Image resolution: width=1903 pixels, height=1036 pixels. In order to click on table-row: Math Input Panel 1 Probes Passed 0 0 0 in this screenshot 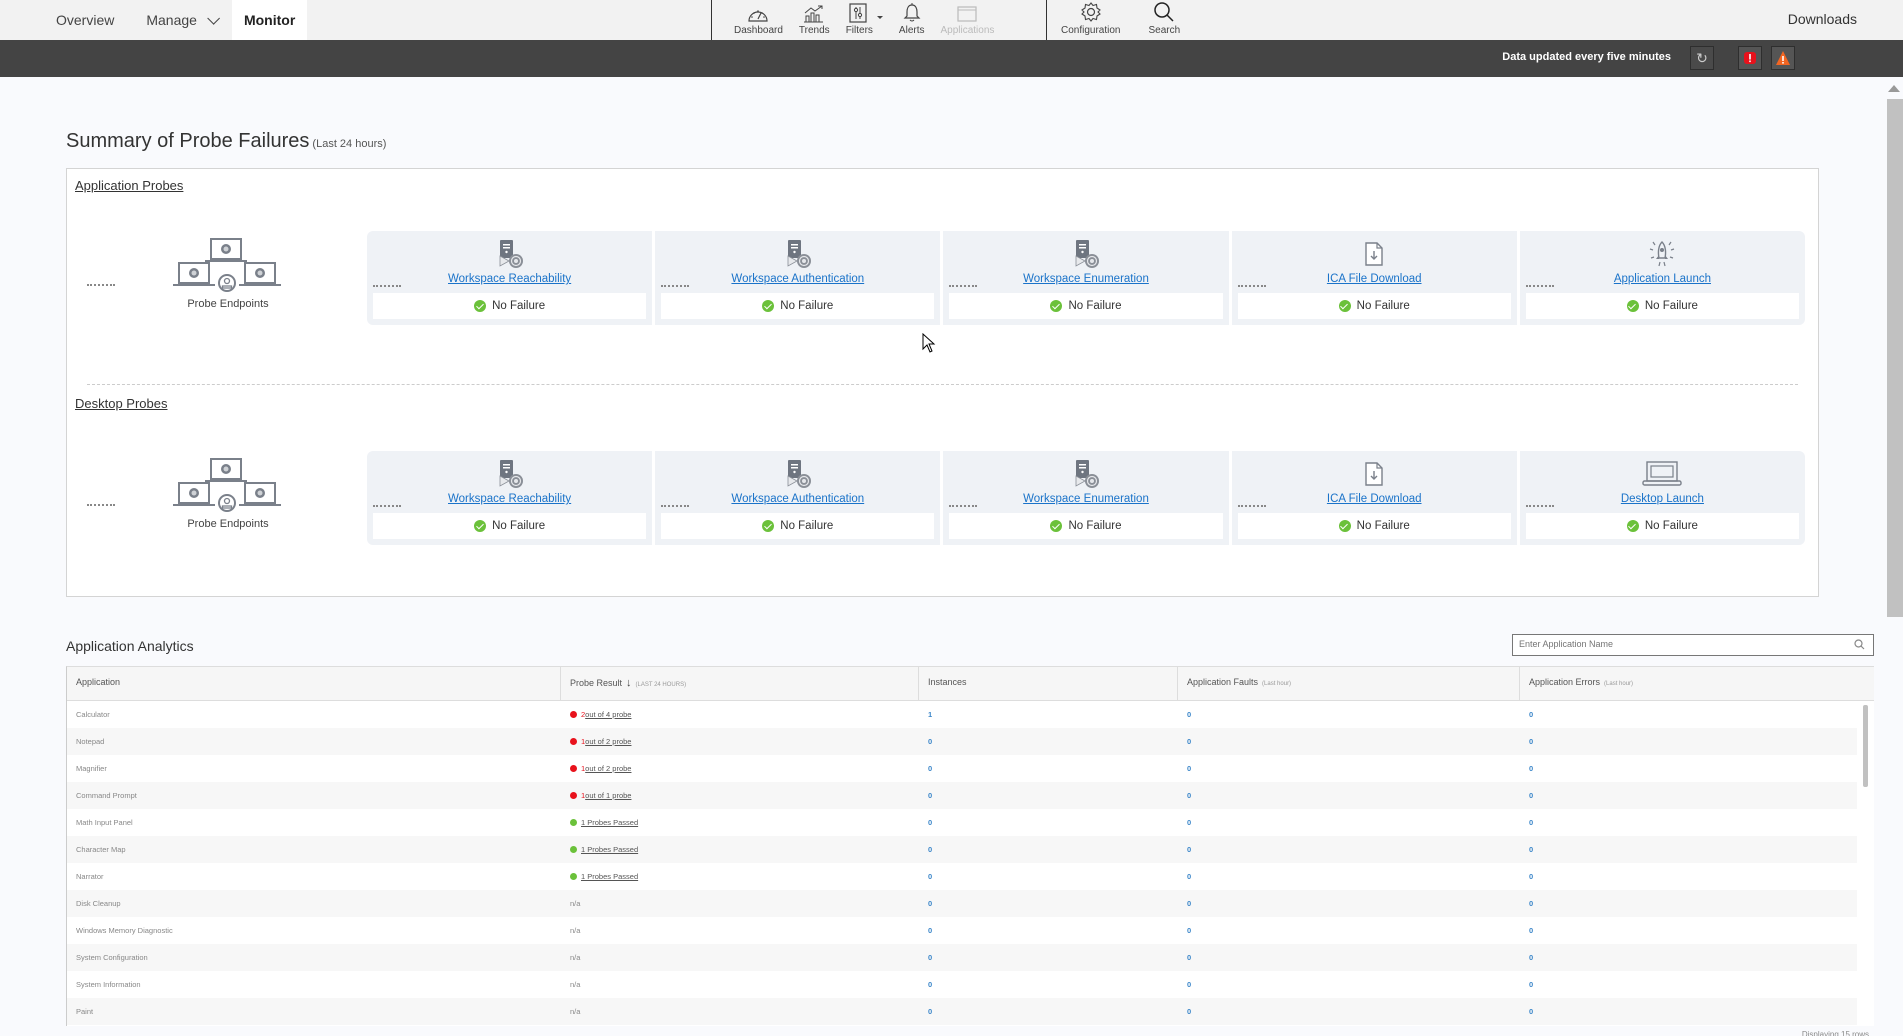, I will do `click(962, 822)`.